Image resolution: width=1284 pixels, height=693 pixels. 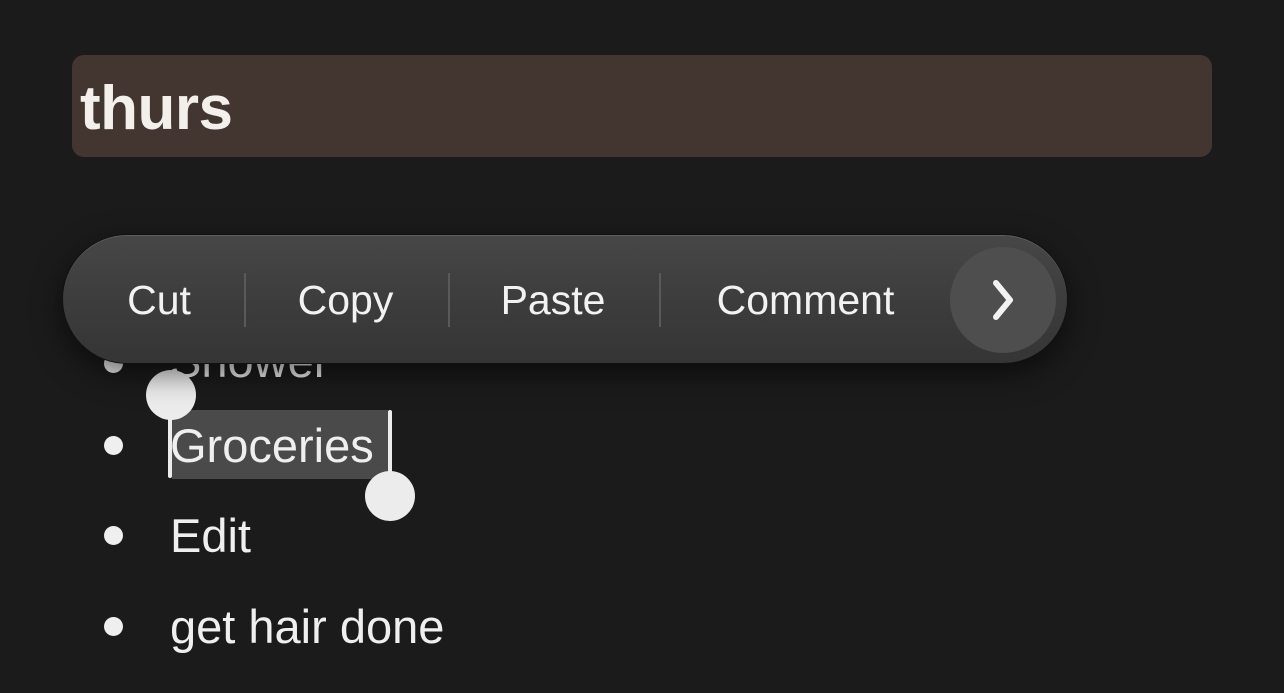 What do you see at coordinates (171, 395) in the screenshot?
I see `selection-start-handle` at bounding box center [171, 395].